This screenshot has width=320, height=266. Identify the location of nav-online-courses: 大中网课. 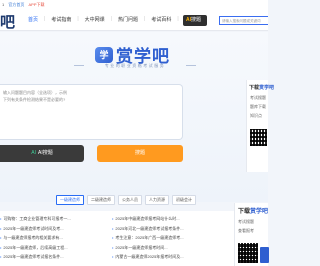
(95, 19).